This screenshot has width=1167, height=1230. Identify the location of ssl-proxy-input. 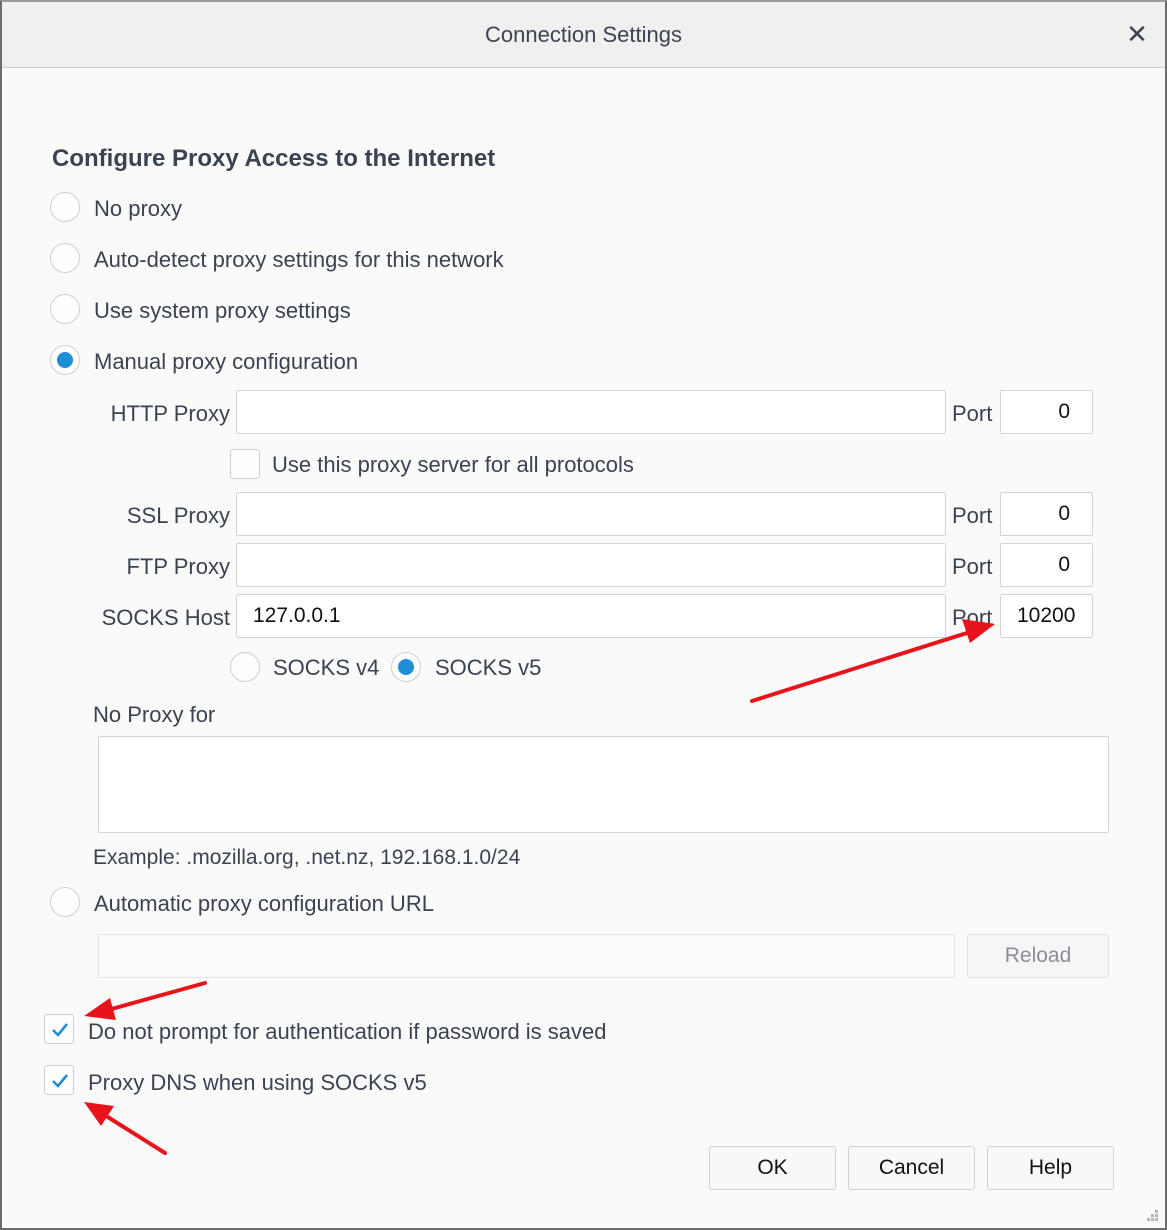
(591, 514).